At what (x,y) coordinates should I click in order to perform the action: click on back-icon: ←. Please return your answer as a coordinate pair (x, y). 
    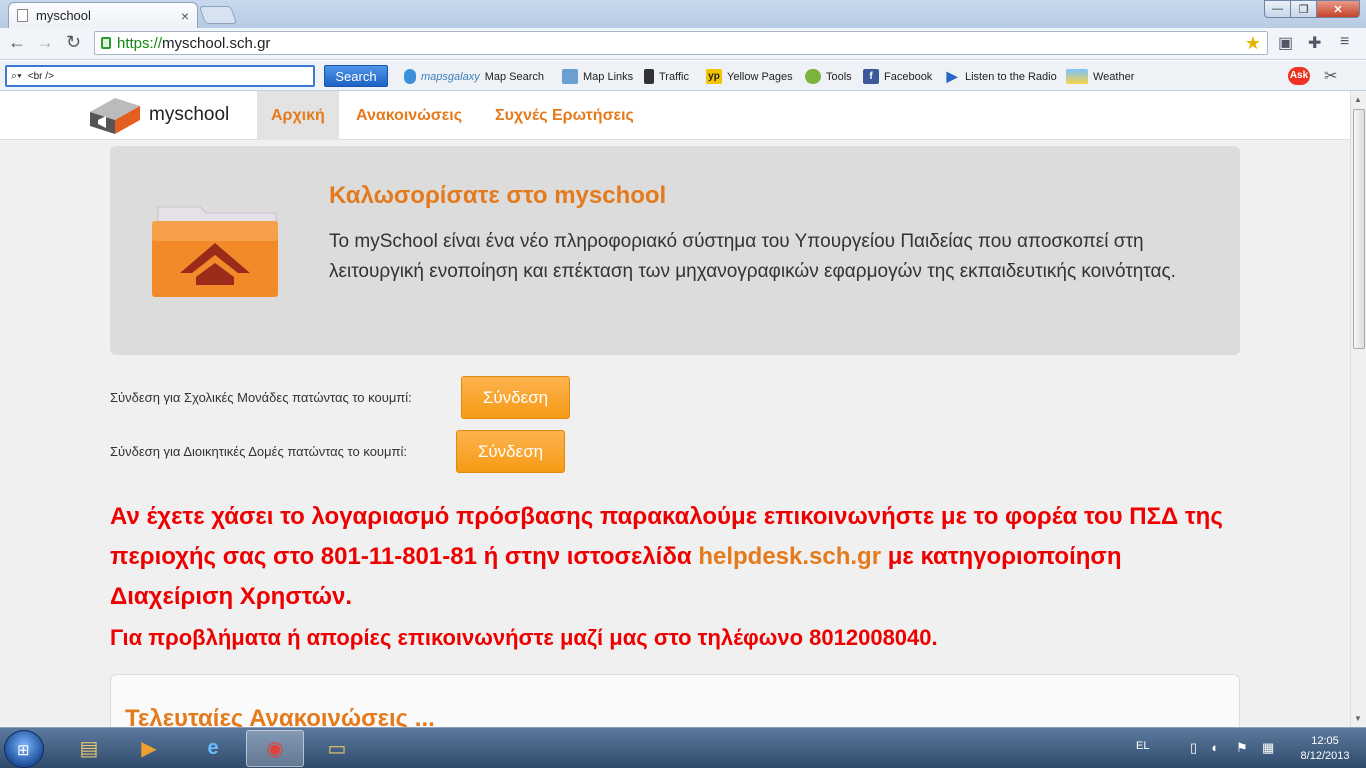
    Looking at the image, I should click on (17, 42).